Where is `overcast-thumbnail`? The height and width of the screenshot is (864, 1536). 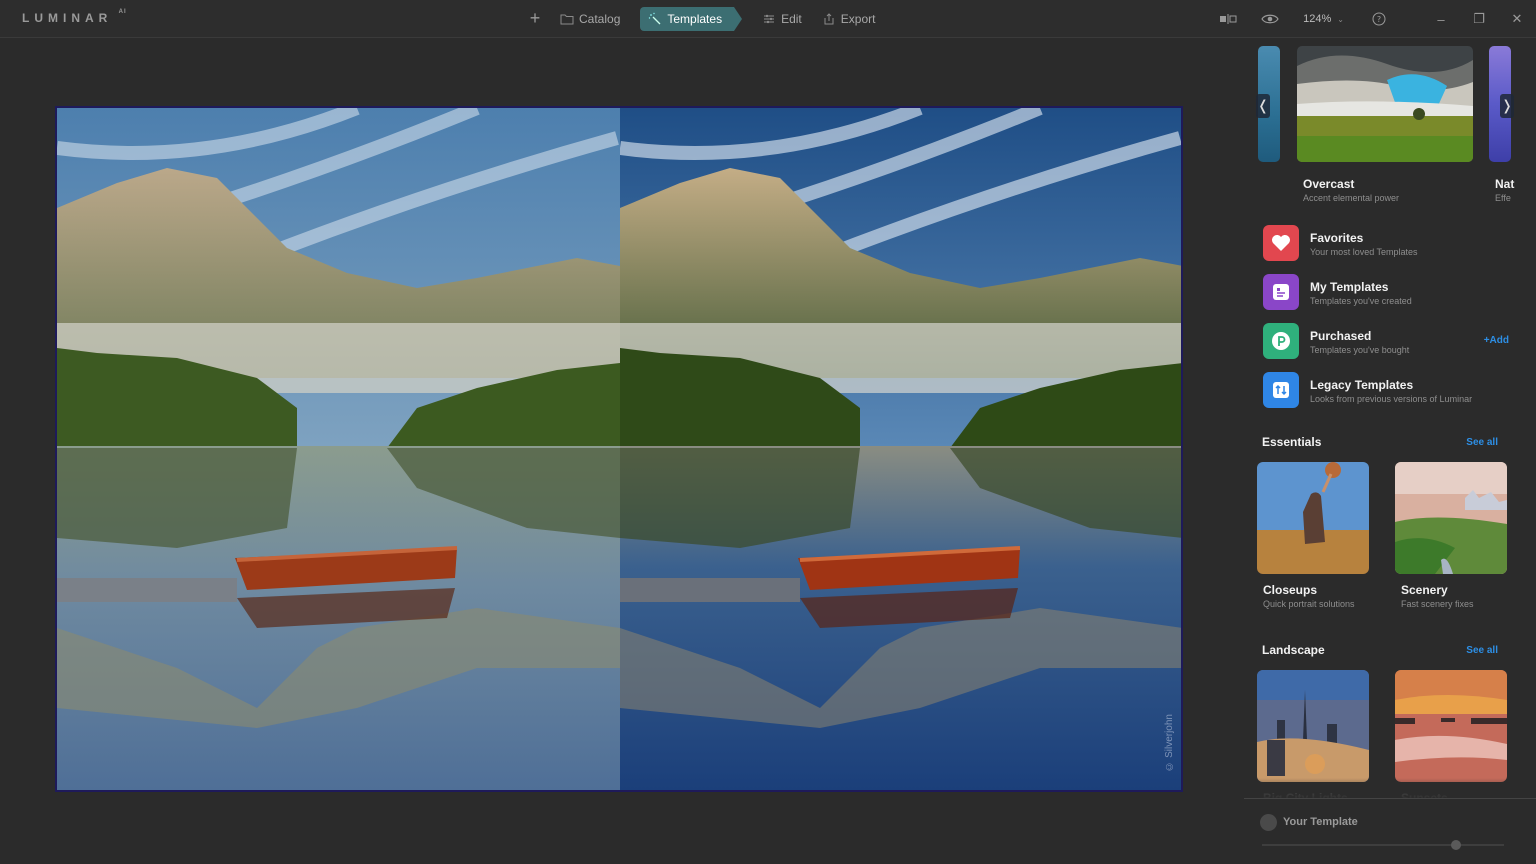 overcast-thumbnail is located at coordinates (1385, 104).